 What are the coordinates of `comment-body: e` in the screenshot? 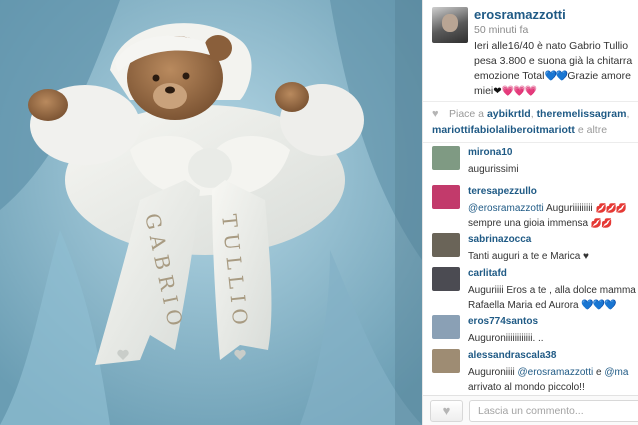 It's located at (599, 372).